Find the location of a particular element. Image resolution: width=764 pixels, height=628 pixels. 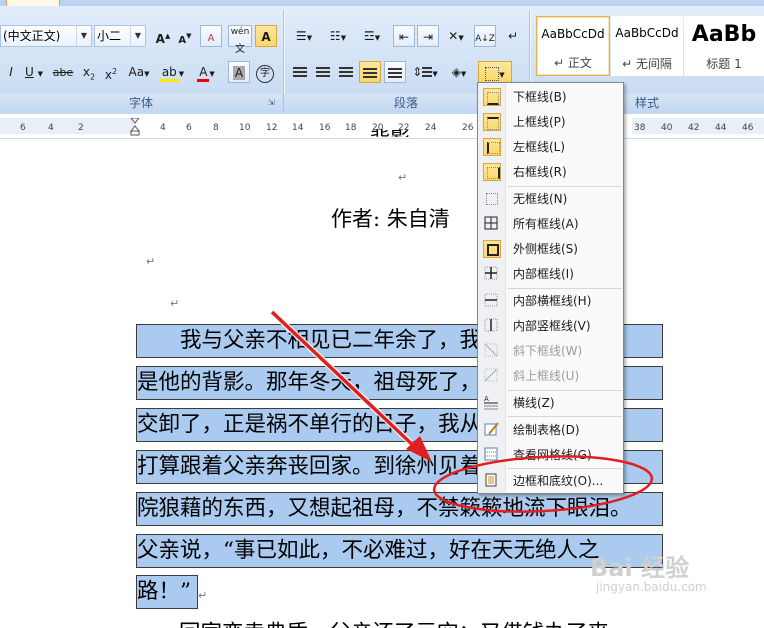

ruler-tick: 38 is located at coordinates (640, 128).